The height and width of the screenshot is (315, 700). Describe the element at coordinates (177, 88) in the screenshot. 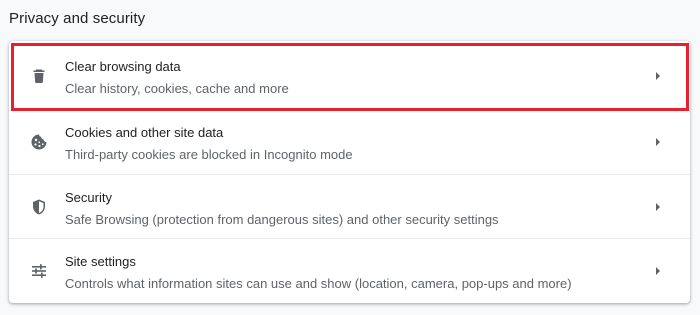

I see `clear-browsing-data-description: Clear history, cookies, cache and more` at that location.